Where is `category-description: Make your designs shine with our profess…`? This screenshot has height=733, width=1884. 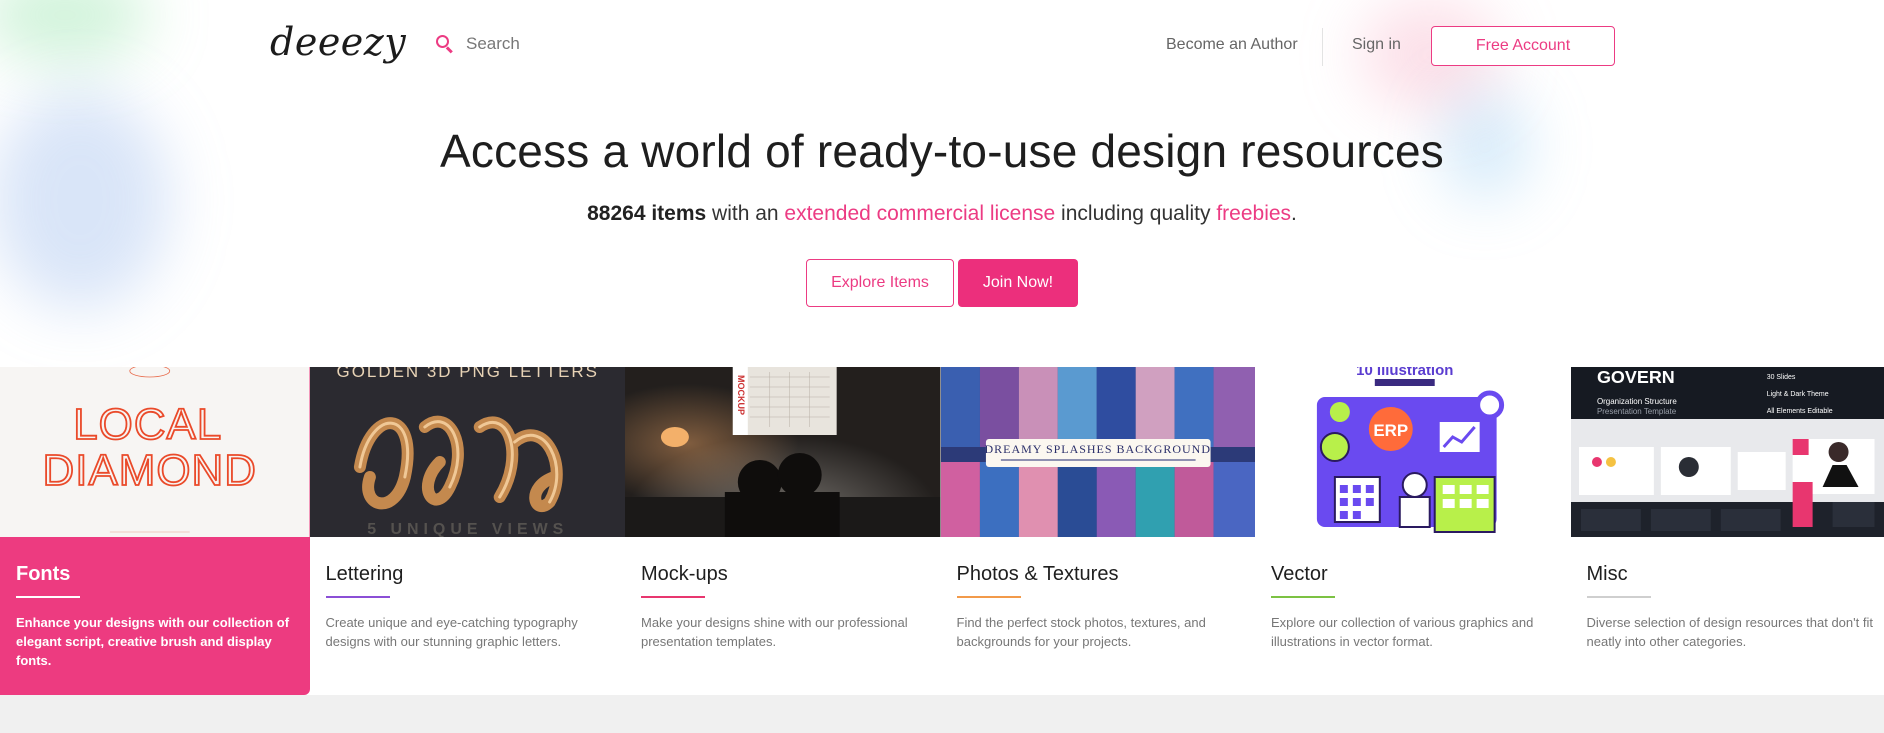 category-description: Make your designs shine with our profess… is located at coordinates (774, 632).